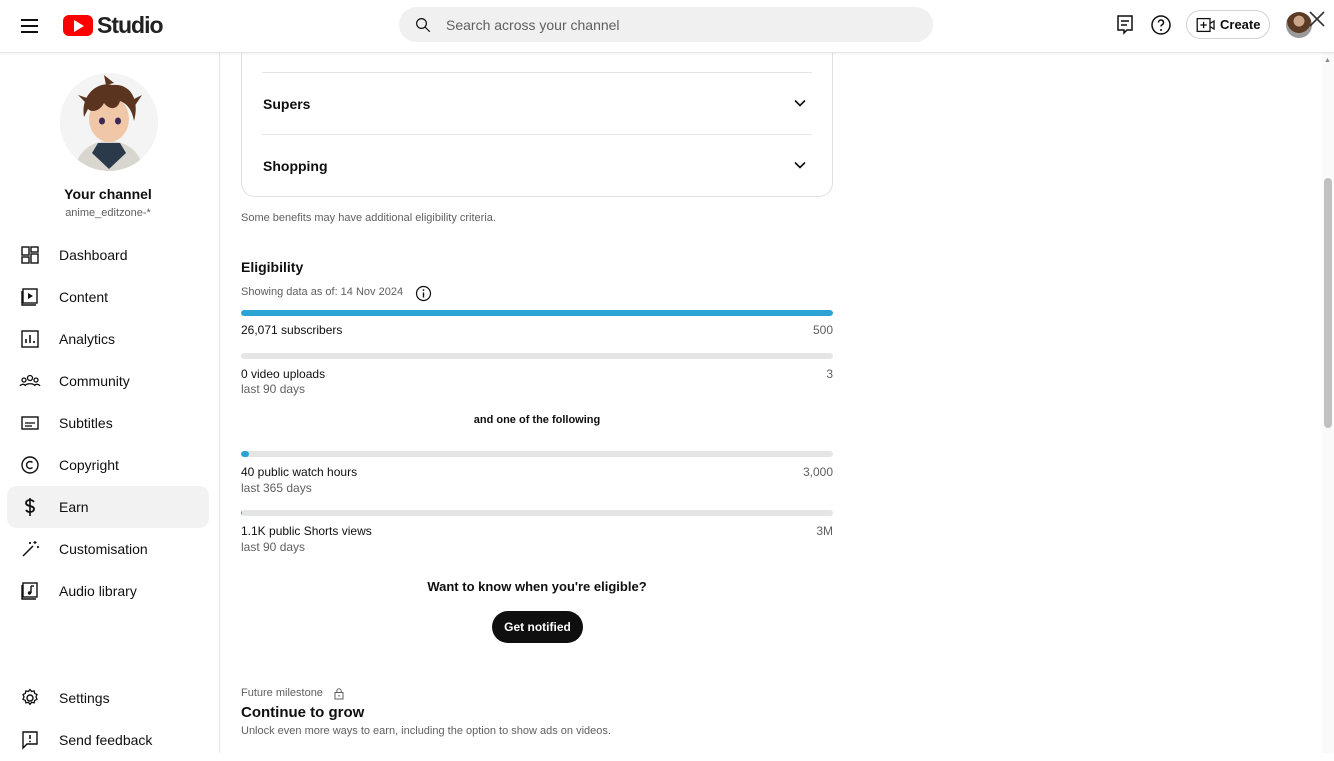 The height and width of the screenshot is (761, 1334). What do you see at coordinates (537, 586) in the screenshot?
I see `eligibility-prompt: Want to know when you're eligible?` at bounding box center [537, 586].